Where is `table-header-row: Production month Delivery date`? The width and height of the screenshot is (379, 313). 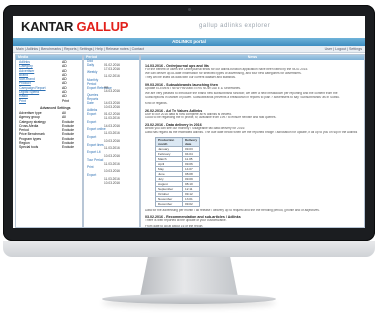 table-header-row: Production month Delivery date is located at coordinates (178, 141).